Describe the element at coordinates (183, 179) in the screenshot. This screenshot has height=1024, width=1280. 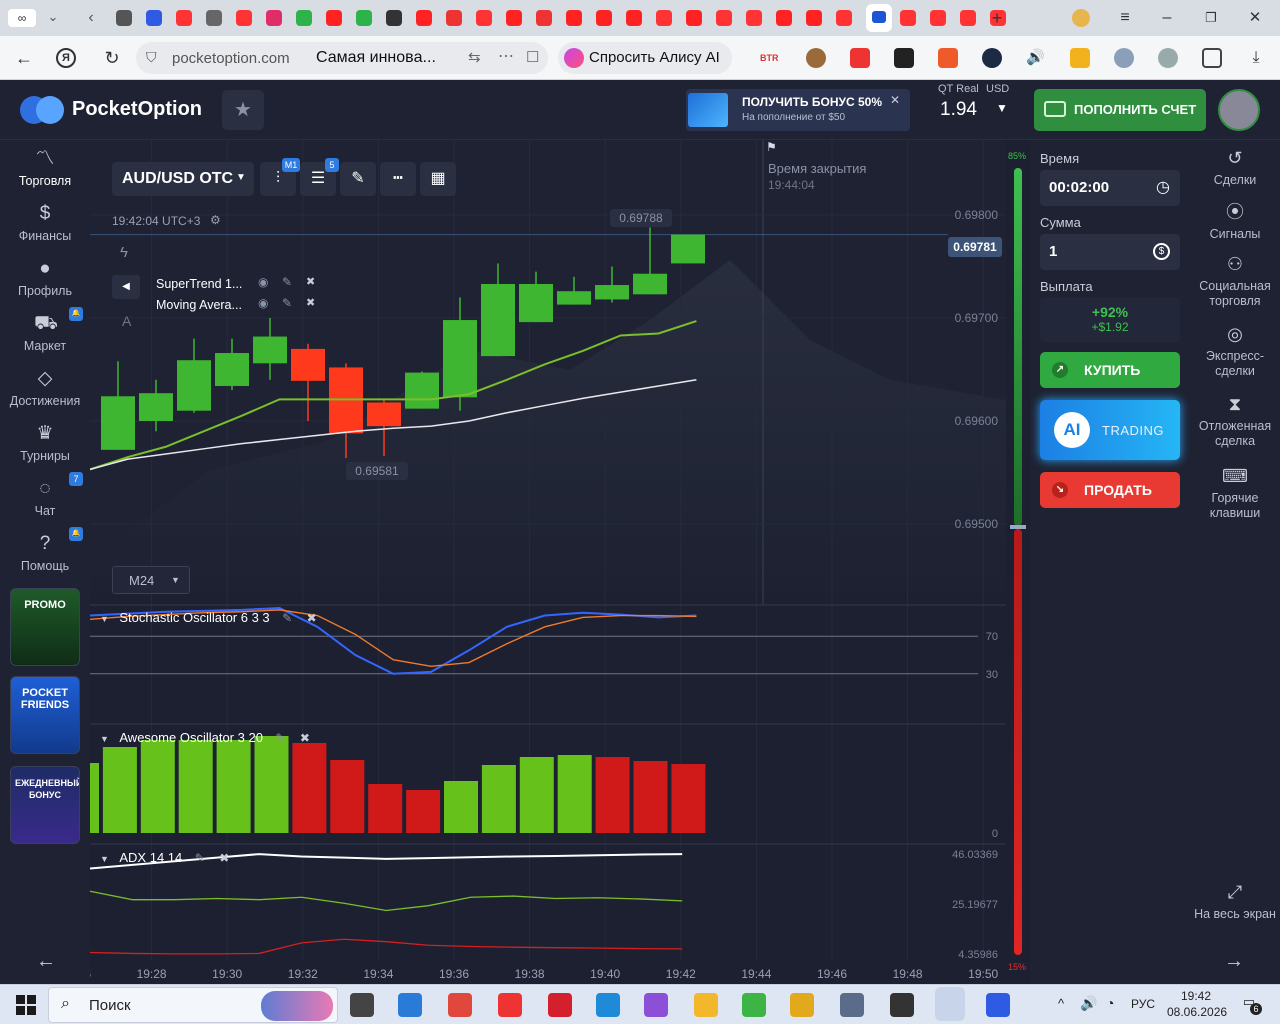
I see `asset-selector: AUD/USD OTC ▼` at that location.